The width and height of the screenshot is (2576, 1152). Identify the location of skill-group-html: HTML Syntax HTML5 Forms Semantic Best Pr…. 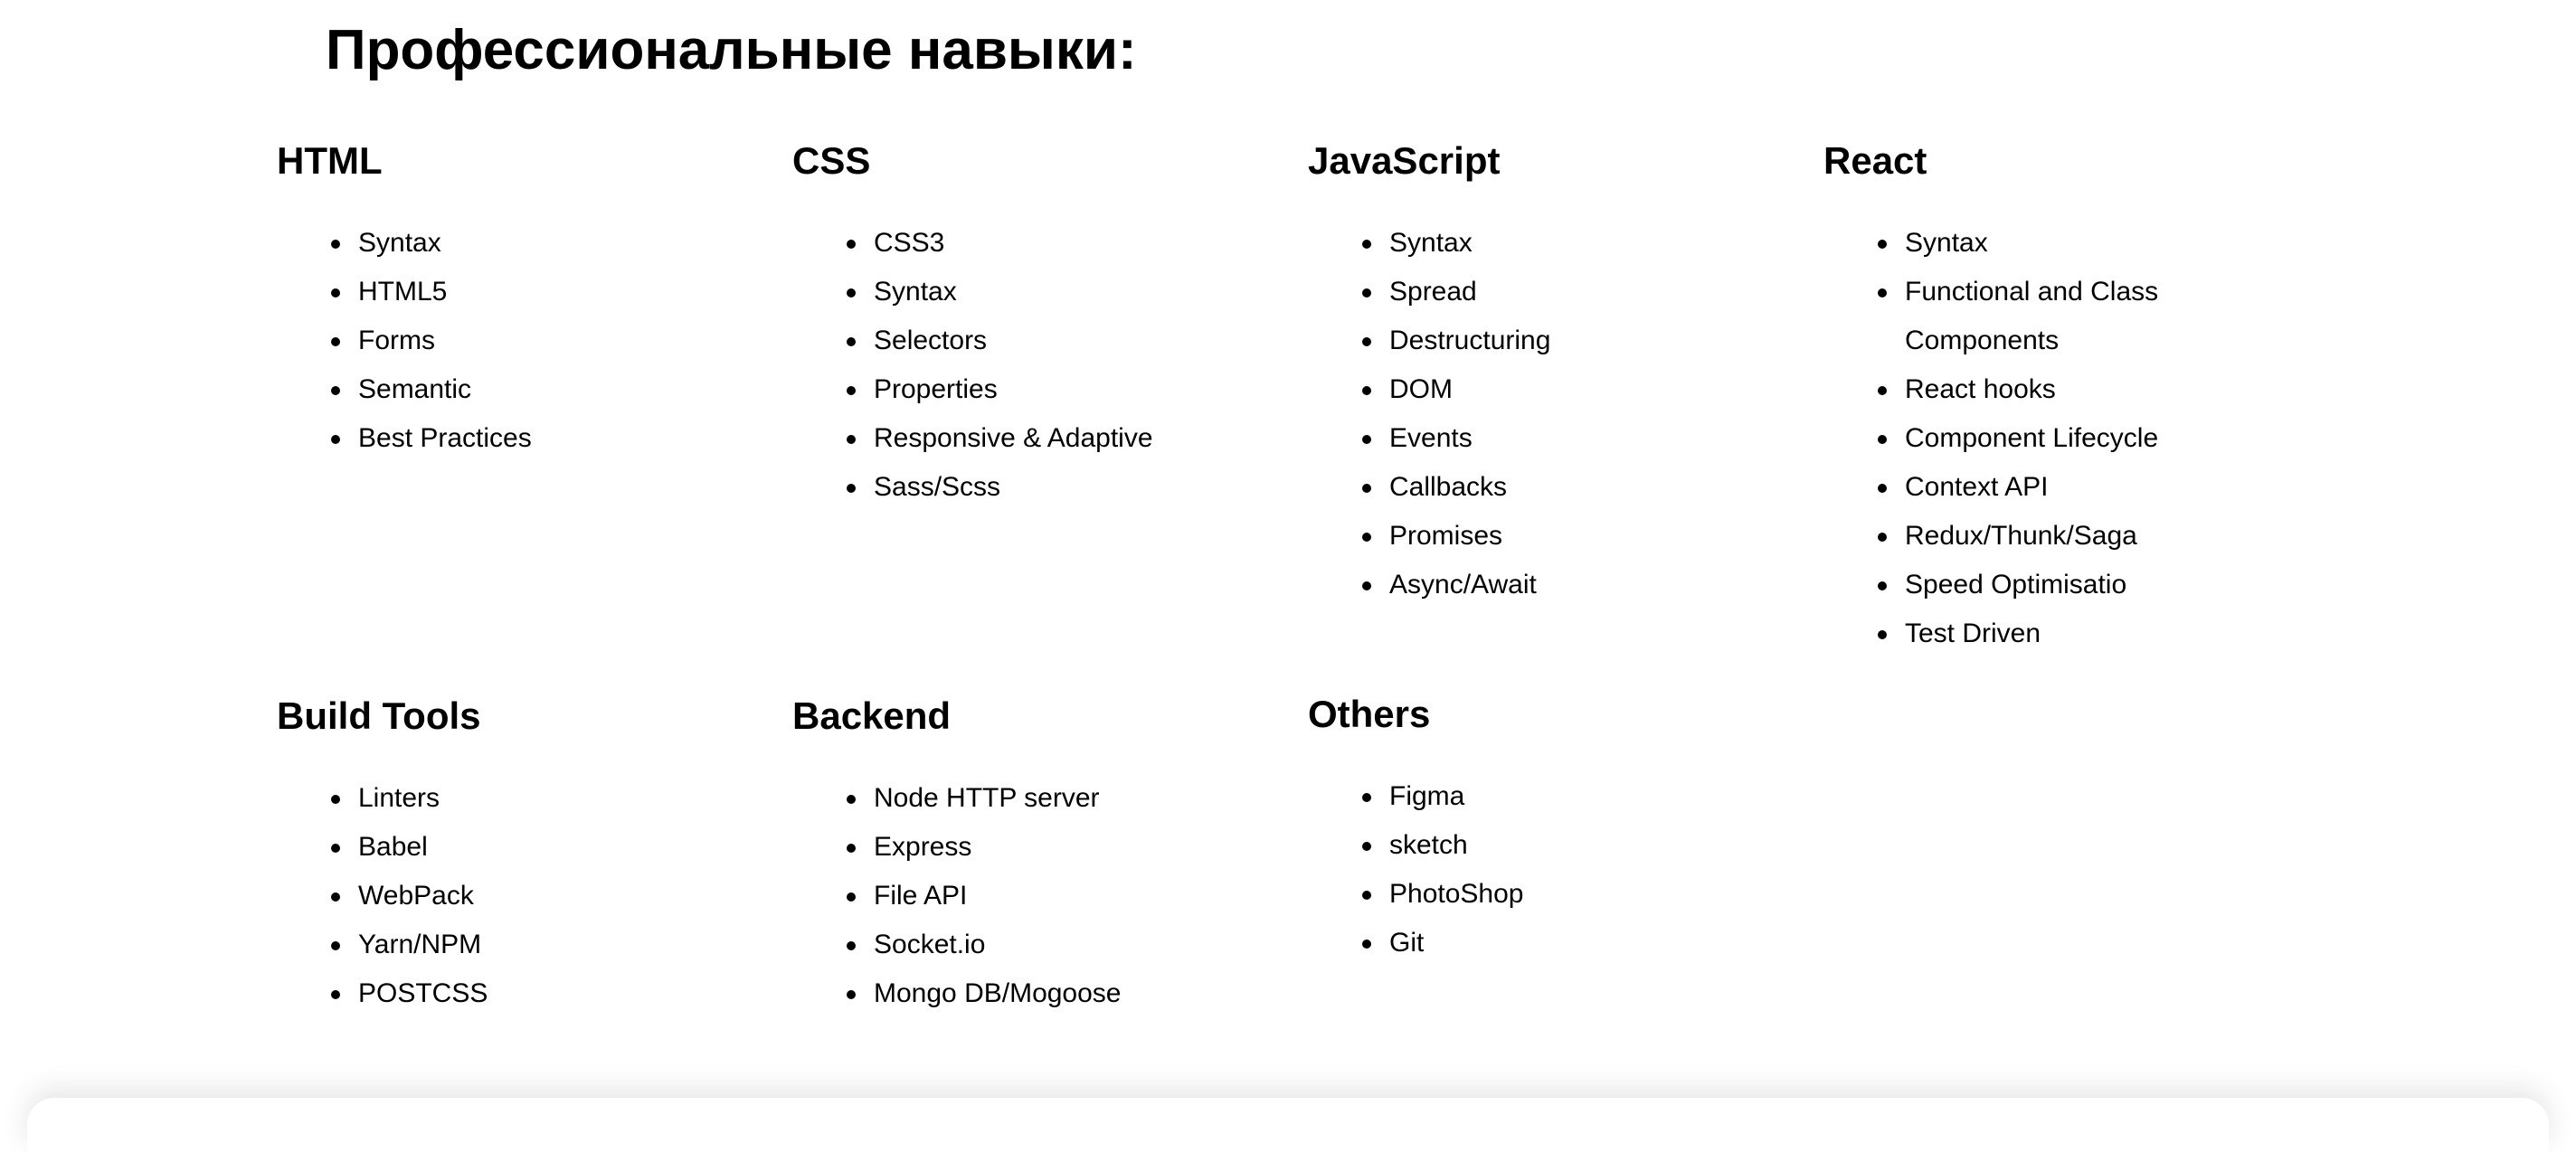
(512, 300).